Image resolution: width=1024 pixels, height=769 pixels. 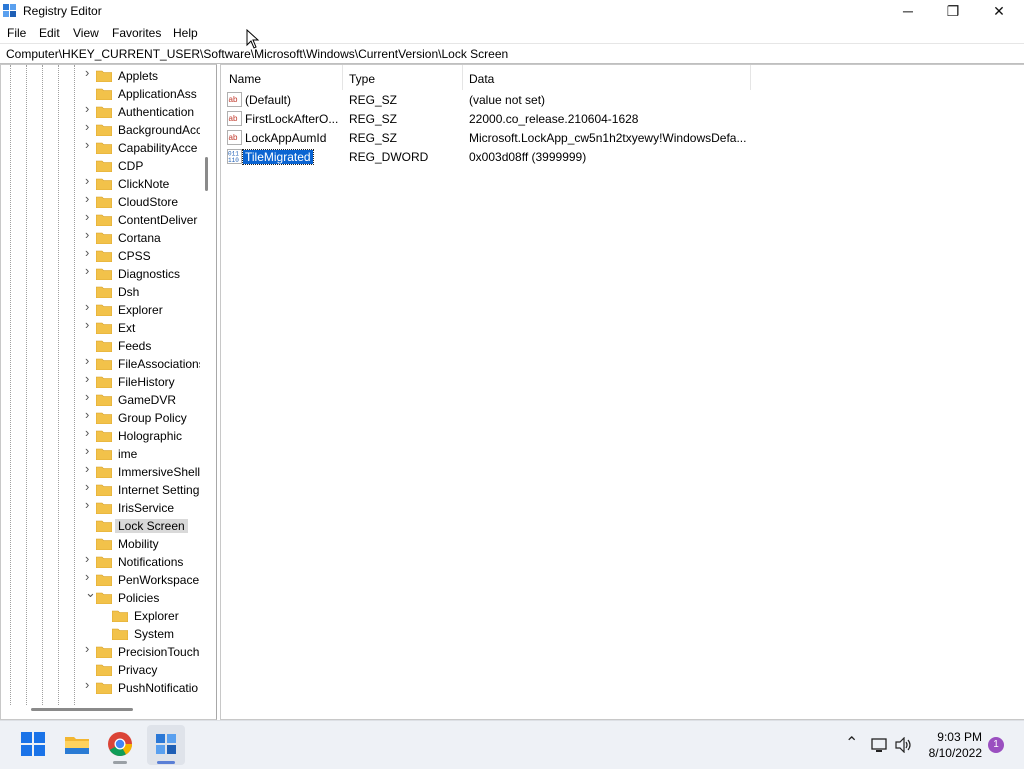 I want to click on tree-item: › CloudStore, so click(x=100, y=201).